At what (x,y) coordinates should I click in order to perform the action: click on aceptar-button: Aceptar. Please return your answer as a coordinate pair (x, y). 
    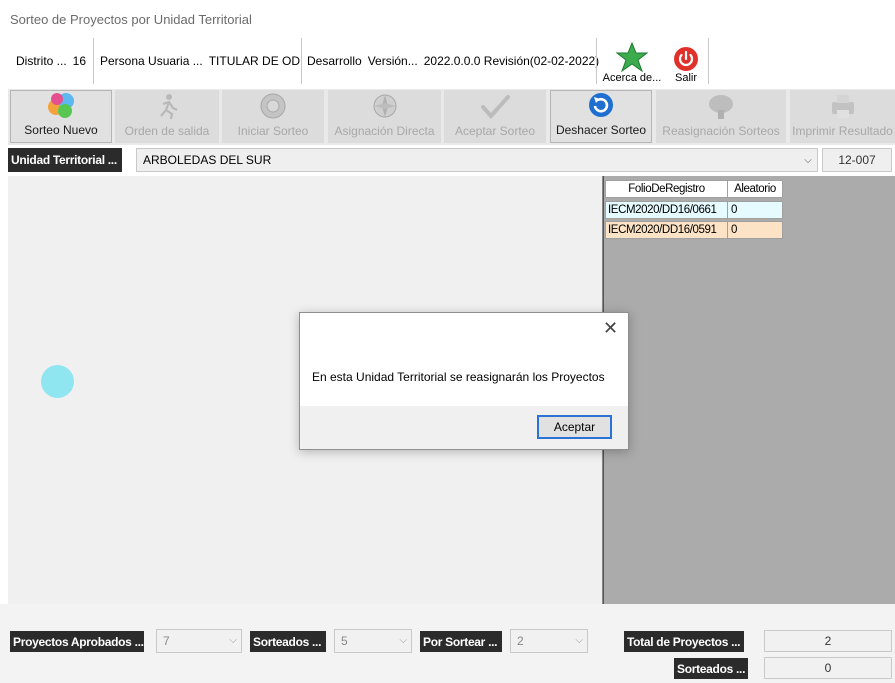
    Looking at the image, I should click on (574, 427).